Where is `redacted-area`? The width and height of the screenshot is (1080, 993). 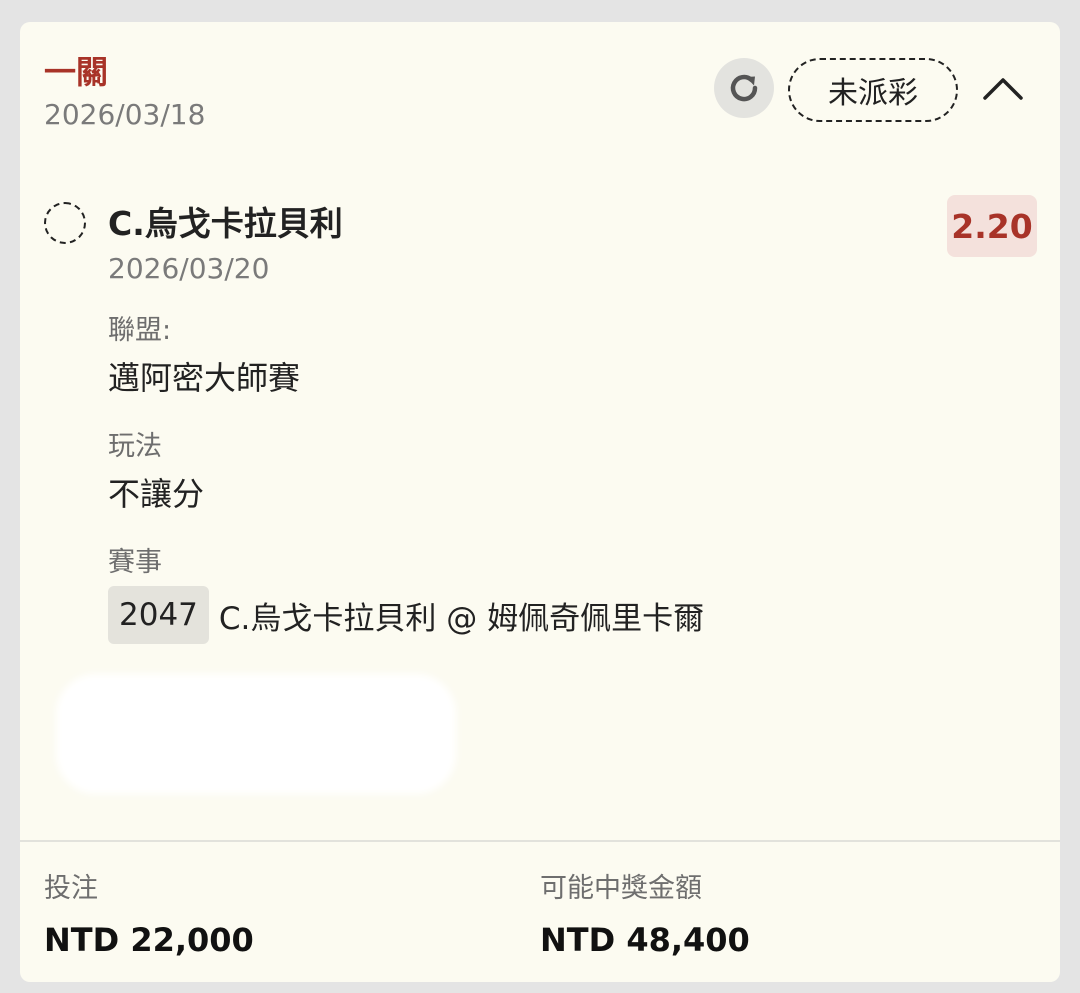
redacted-area is located at coordinates (256, 734).